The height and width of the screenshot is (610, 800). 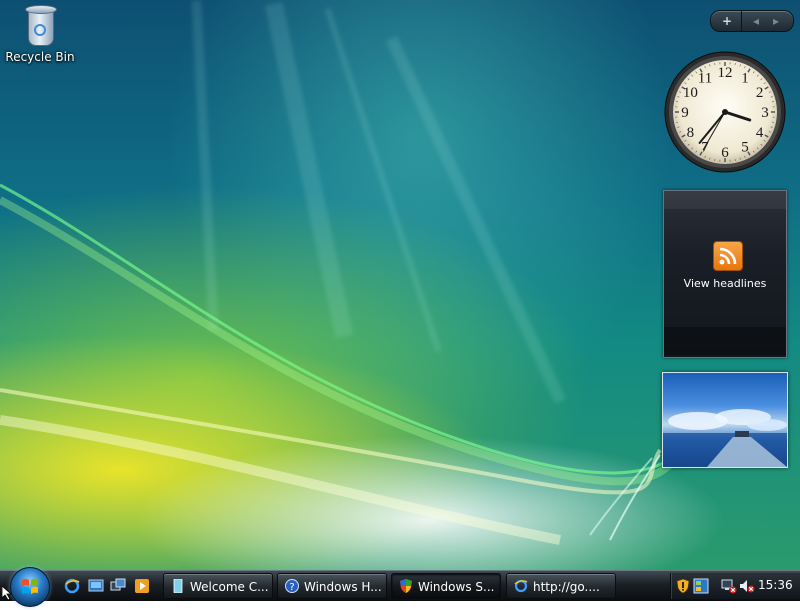 I want to click on add-gadget-button: +, so click(x=727, y=21).